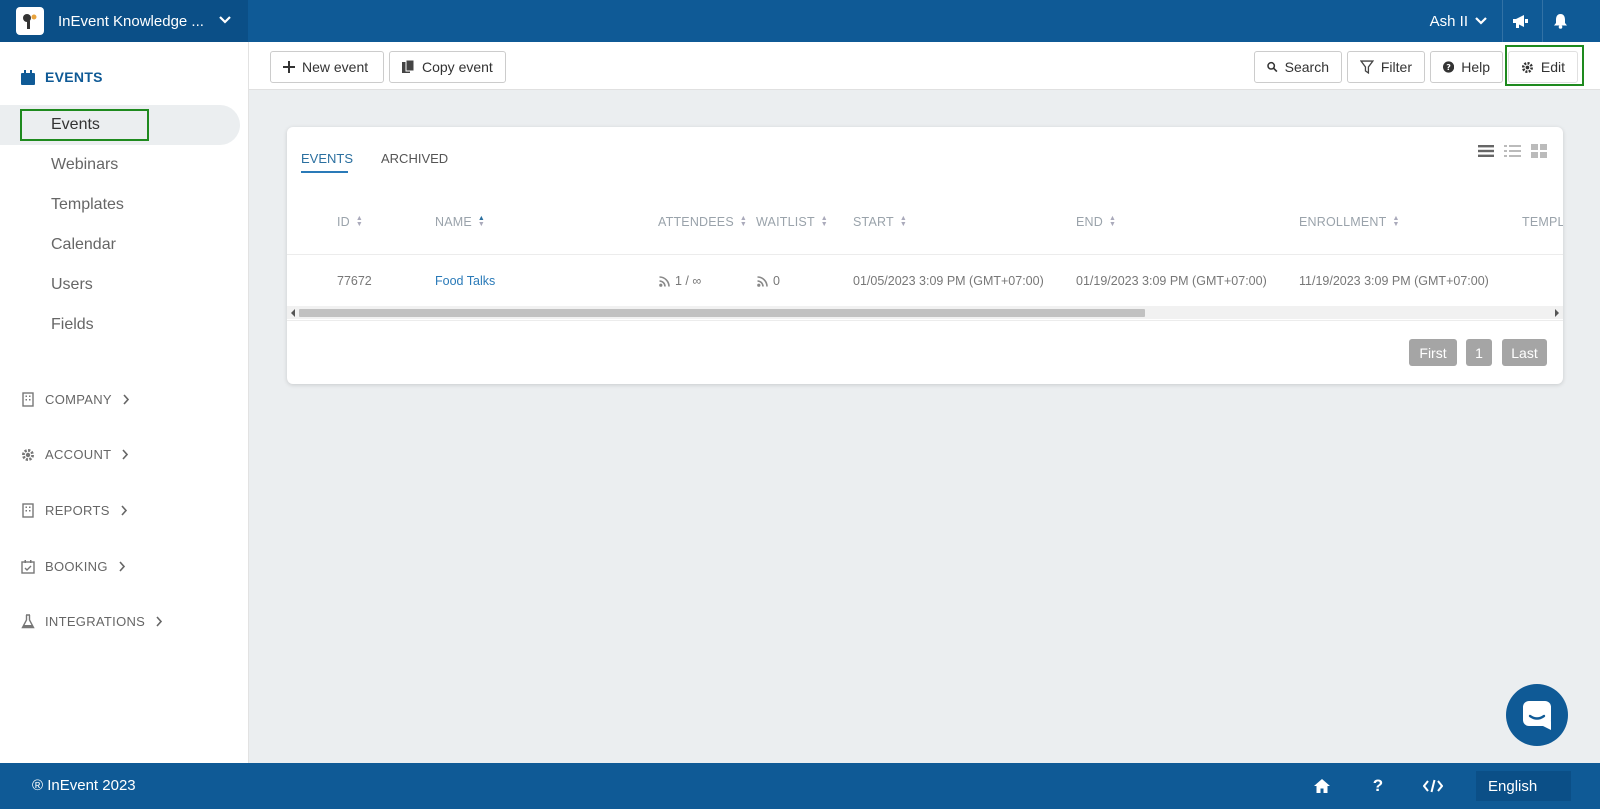  I want to click on flask-icon, so click(28, 621).